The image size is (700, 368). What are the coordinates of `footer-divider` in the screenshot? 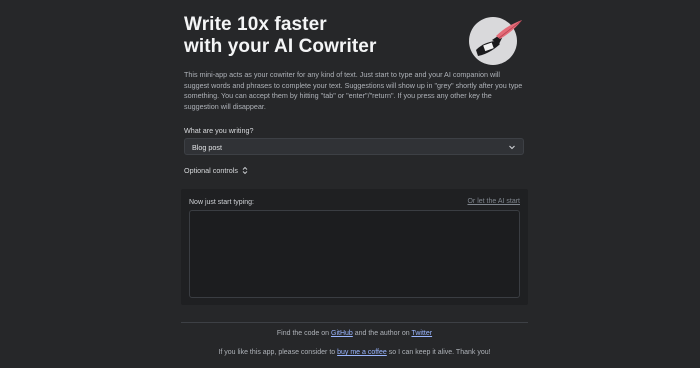 It's located at (354, 322).